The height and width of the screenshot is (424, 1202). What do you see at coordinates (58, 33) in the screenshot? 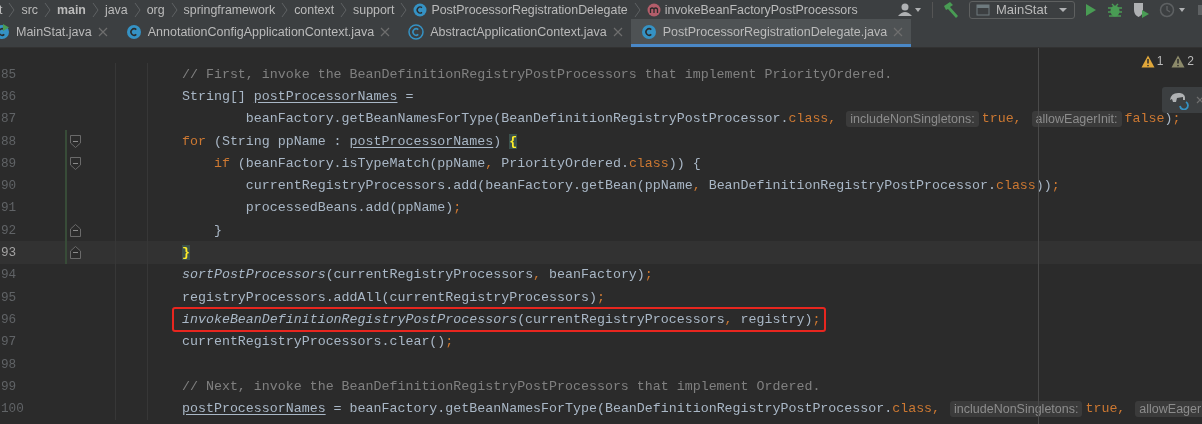
I see `editor-tab: MainStat.java` at bounding box center [58, 33].